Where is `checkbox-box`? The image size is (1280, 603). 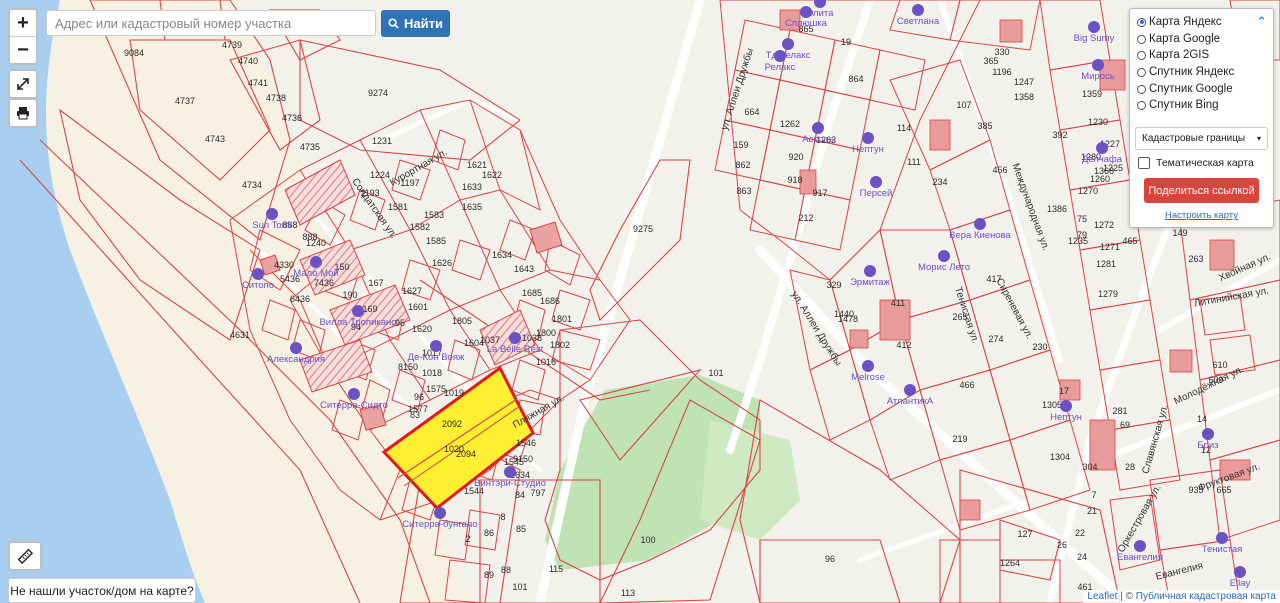 checkbox-box is located at coordinates (1144, 163).